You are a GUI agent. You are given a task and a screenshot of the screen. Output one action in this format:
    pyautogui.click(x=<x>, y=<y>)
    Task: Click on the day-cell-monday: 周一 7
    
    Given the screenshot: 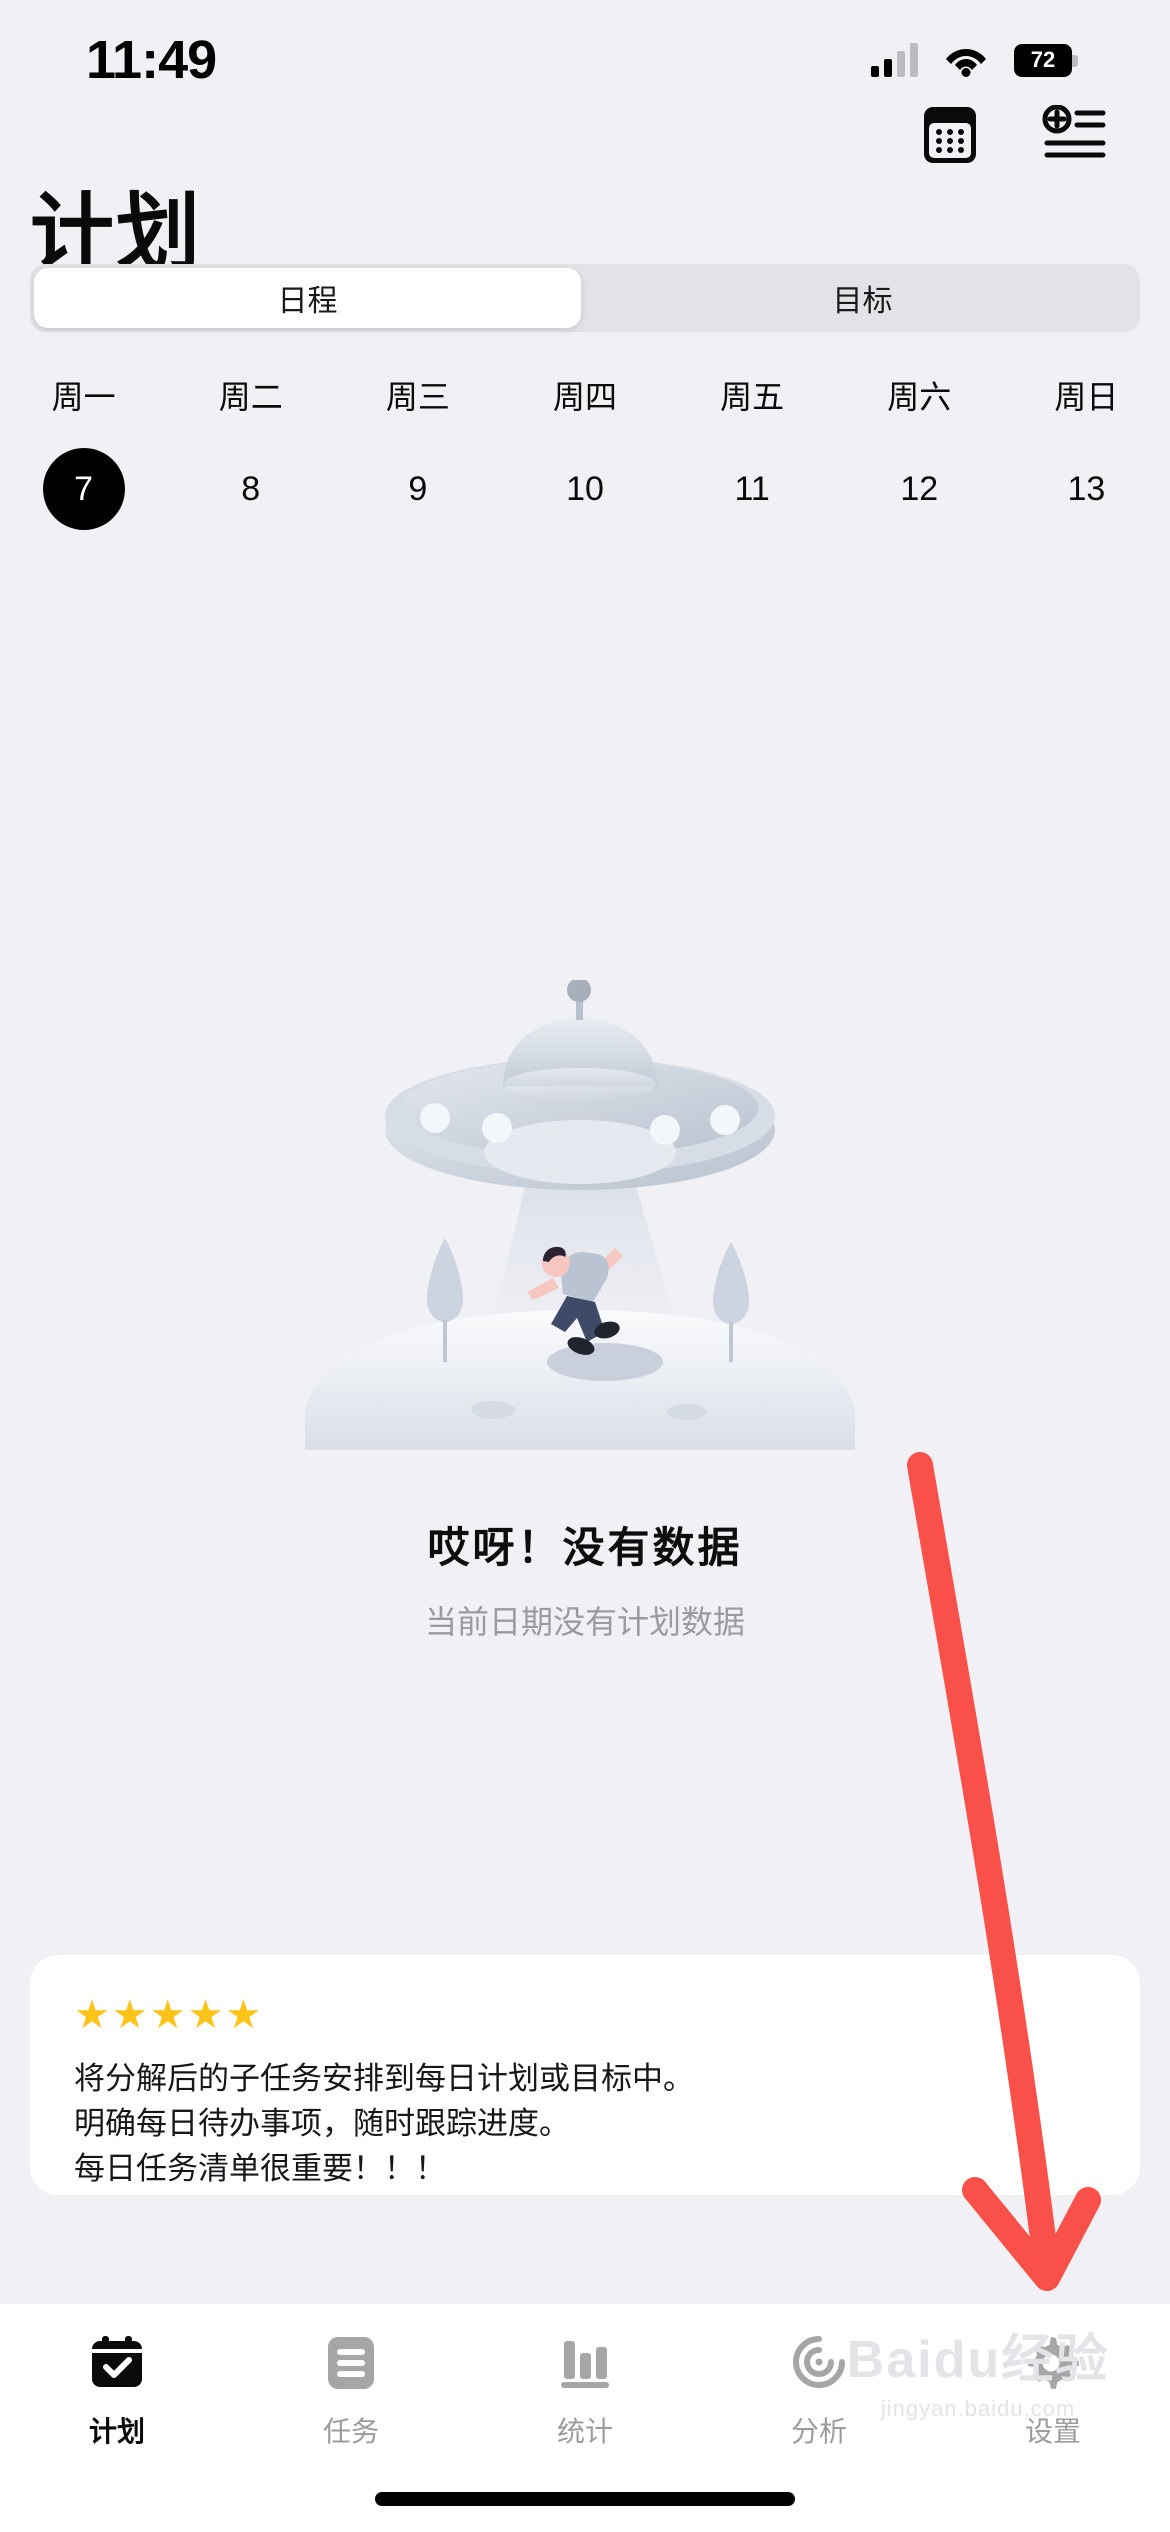 What is the action you would take?
    pyautogui.click(x=83, y=451)
    